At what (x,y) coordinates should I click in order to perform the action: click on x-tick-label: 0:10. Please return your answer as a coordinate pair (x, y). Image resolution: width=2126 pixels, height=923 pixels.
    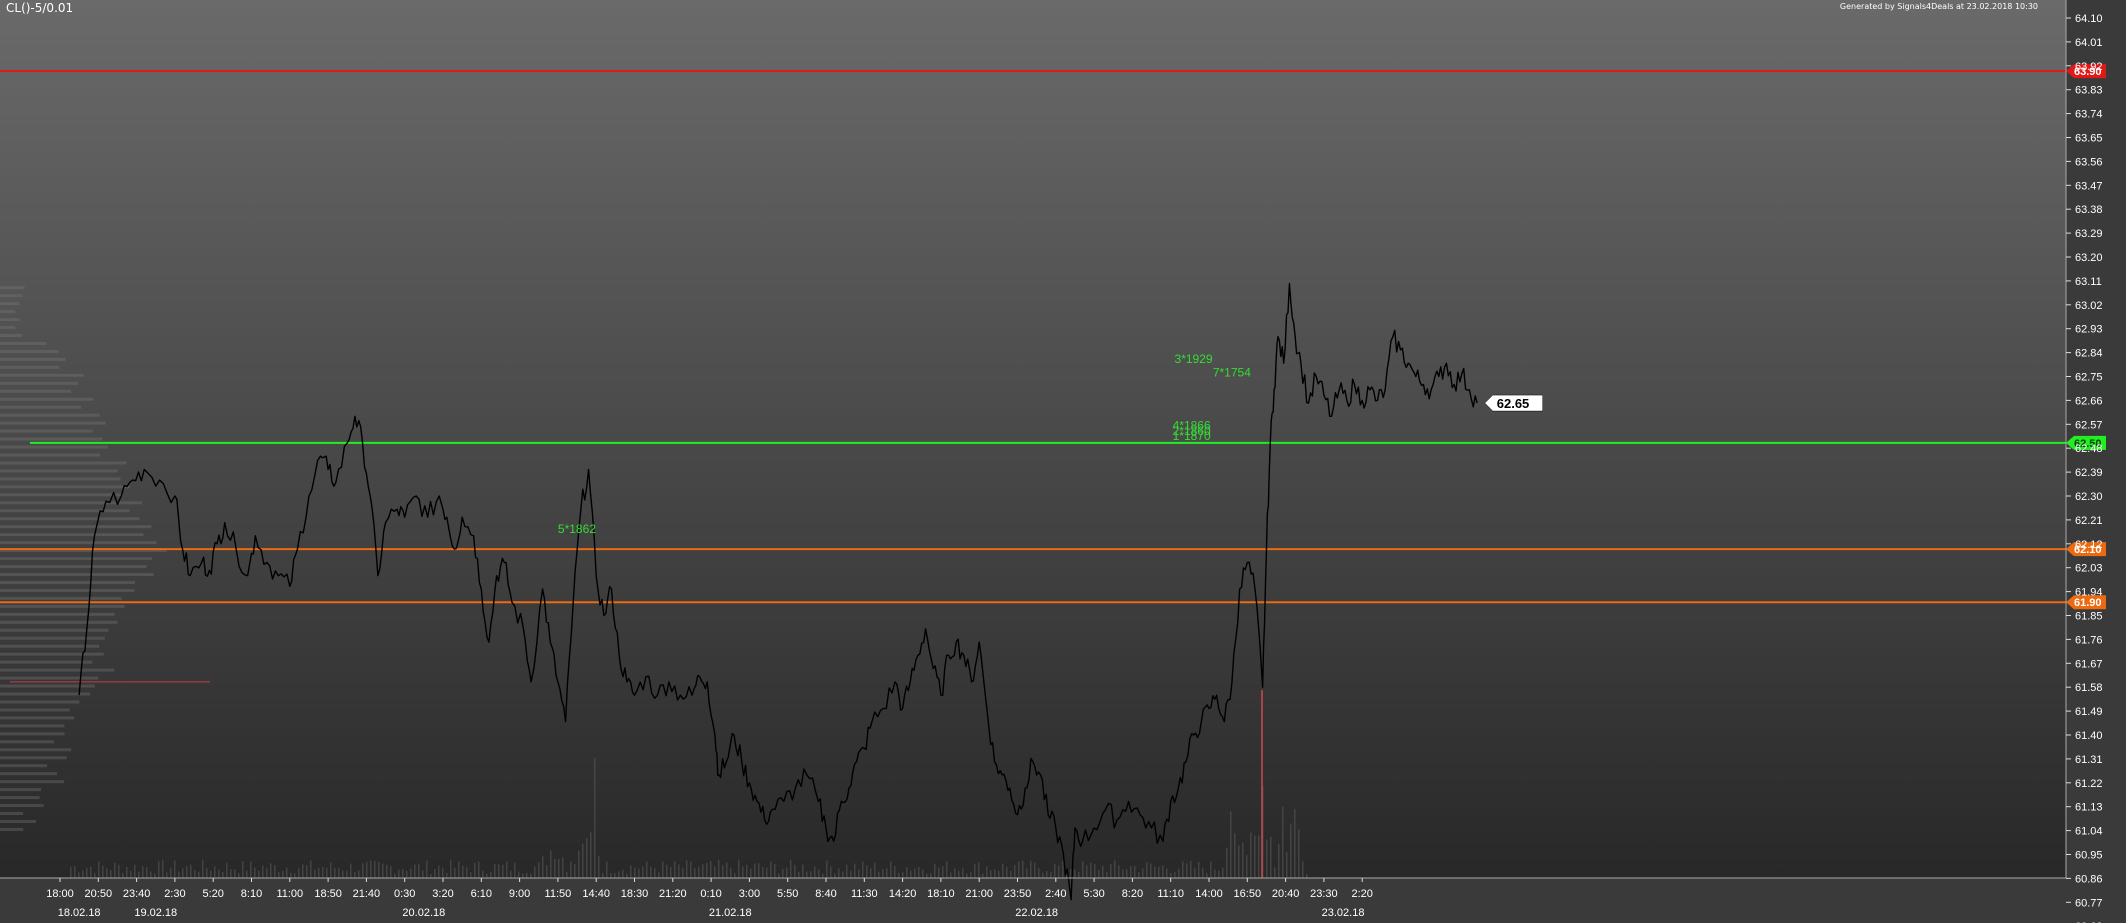
    Looking at the image, I should click on (710, 894).